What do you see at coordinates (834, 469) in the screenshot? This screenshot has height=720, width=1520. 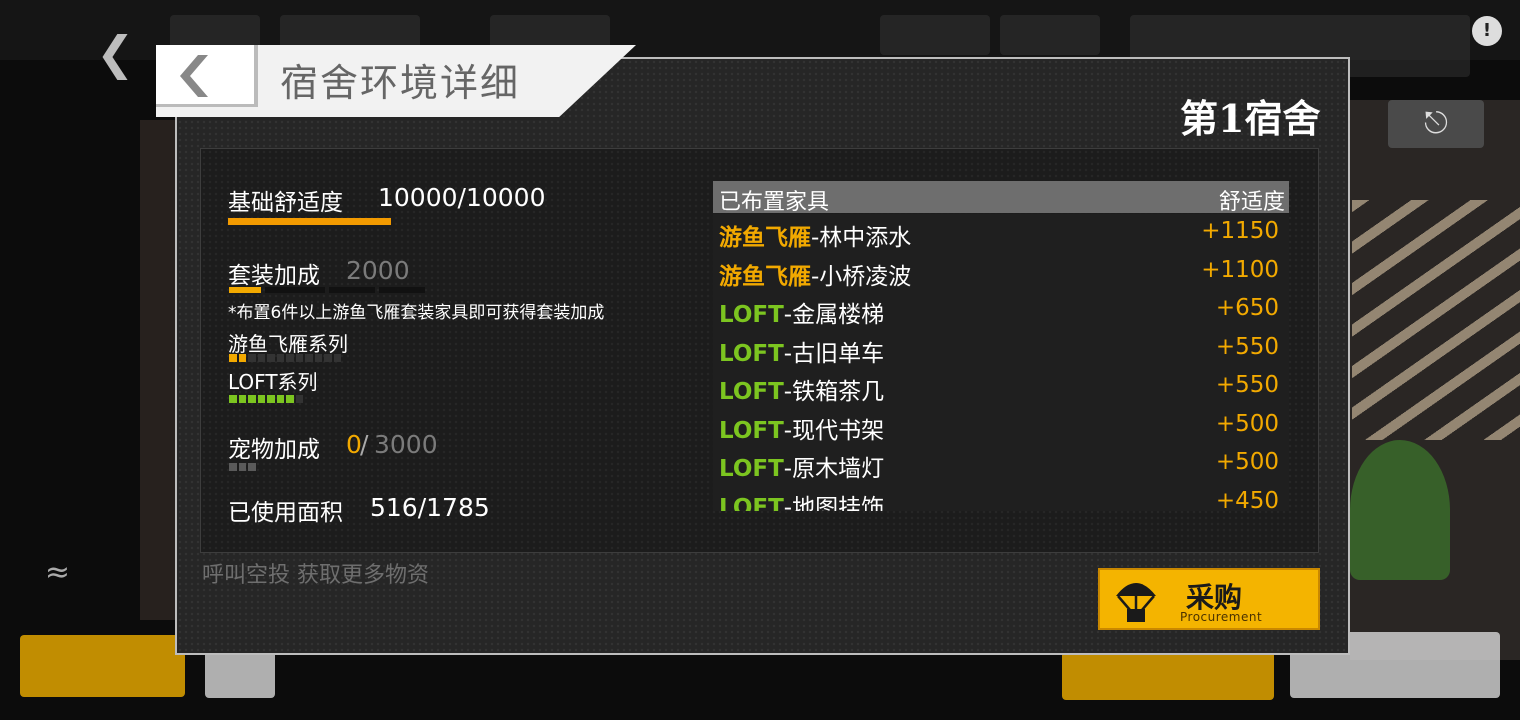 I see `furniture-name: -原木墙灯` at bounding box center [834, 469].